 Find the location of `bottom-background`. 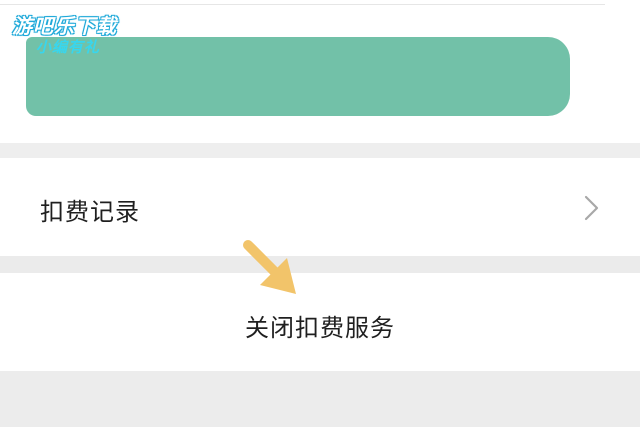

bottom-background is located at coordinates (320, 399).